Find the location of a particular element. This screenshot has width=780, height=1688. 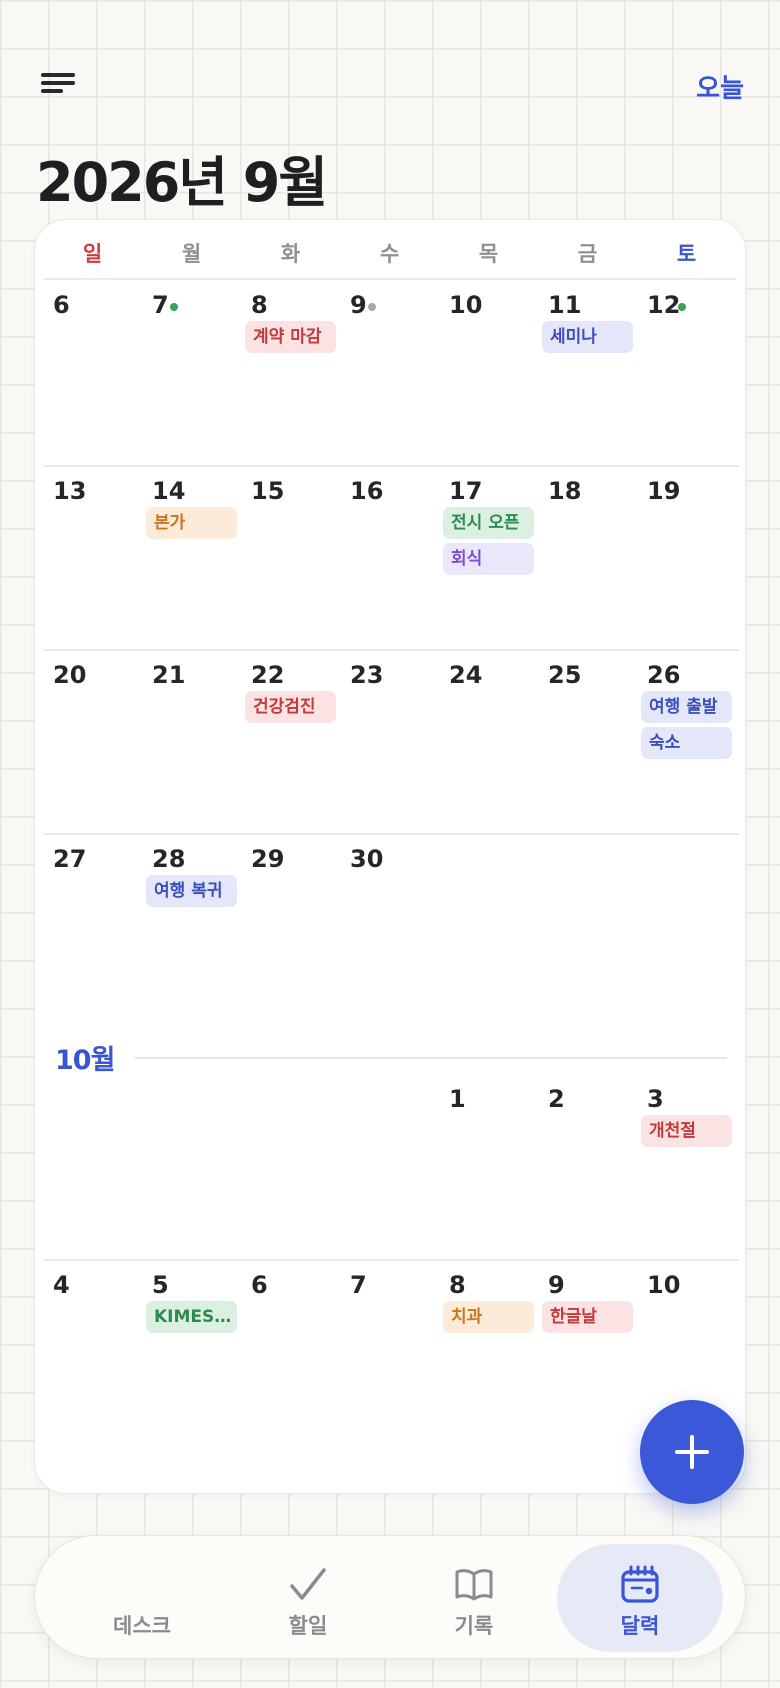

menu-button is located at coordinates (56, 82).